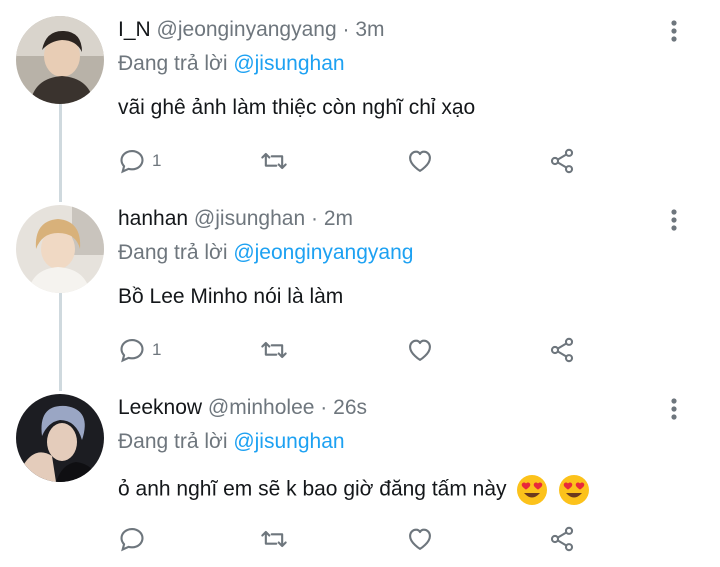 The image size is (720, 567). I want to click on display-name: hanhan, so click(153, 218).